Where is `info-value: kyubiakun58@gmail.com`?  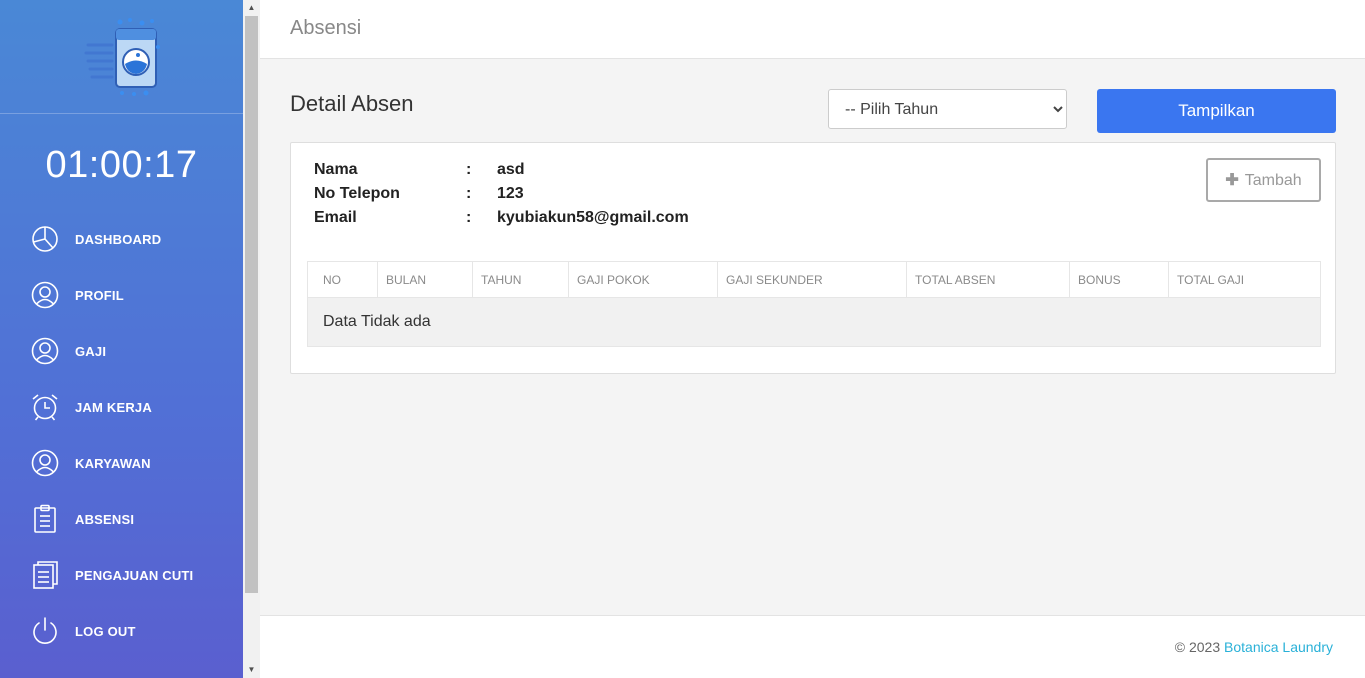
info-value: kyubiakun58@gmail.com is located at coordinates (593, 217).